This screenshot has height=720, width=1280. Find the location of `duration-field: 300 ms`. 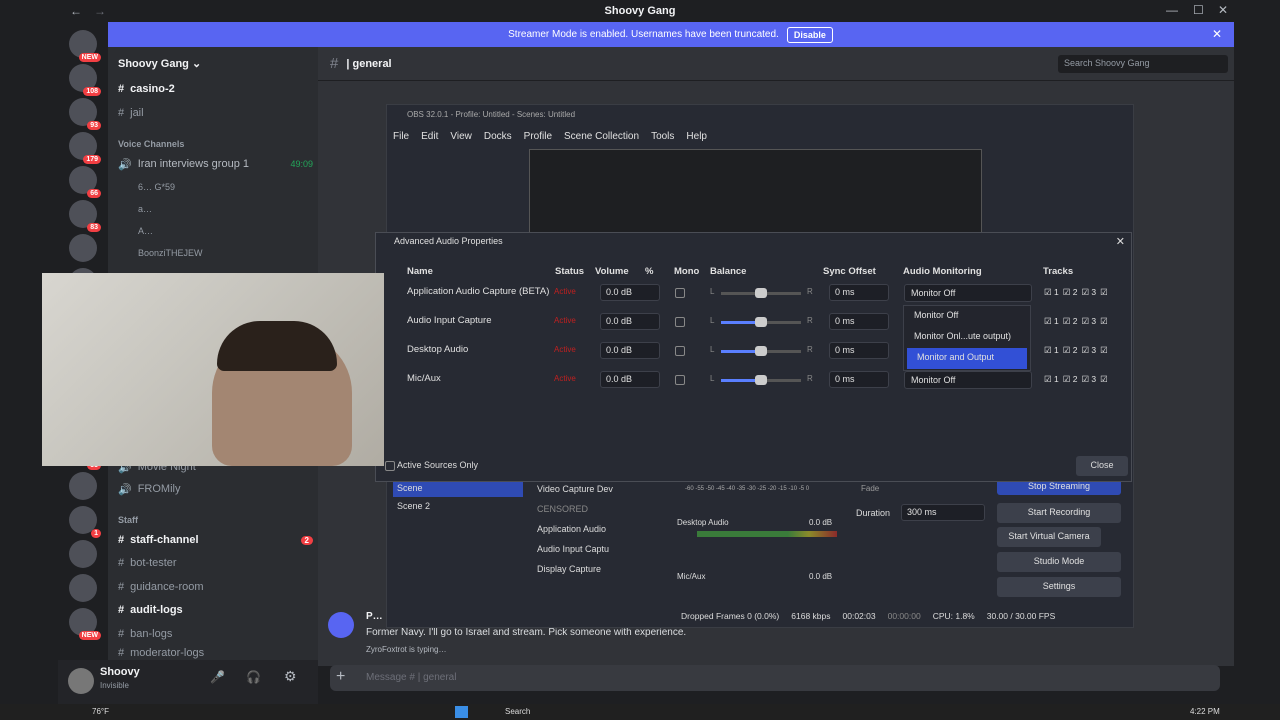

duration-field: 300 ms is located at coordinates (943, 512).